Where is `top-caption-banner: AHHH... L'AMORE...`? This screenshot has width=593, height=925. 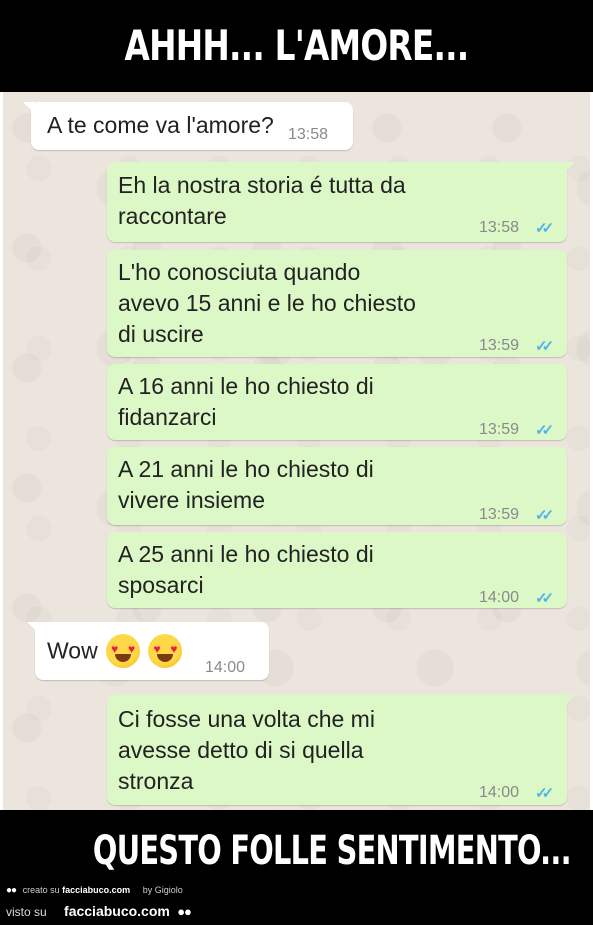
top-caption-banner: AHHH... L'AMORE... is located at coordinates (296, 45).